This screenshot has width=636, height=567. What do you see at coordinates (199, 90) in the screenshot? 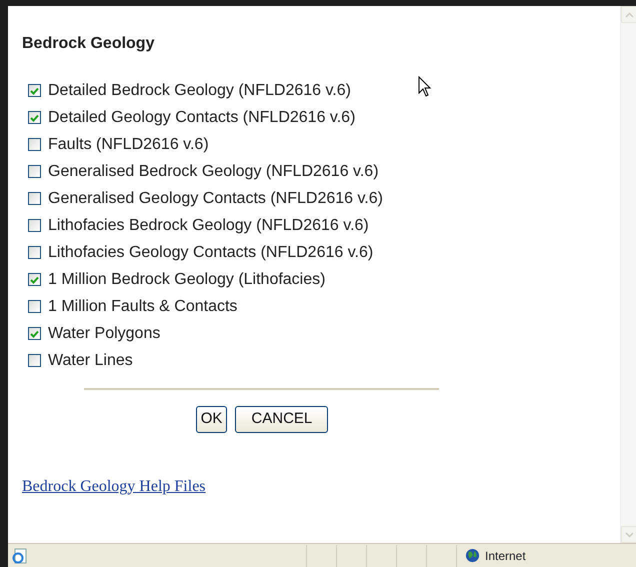
I see `layer-label: Detailed Bedrock Geology (NFLD2616 v.6)` at bounding box center [199, 90].